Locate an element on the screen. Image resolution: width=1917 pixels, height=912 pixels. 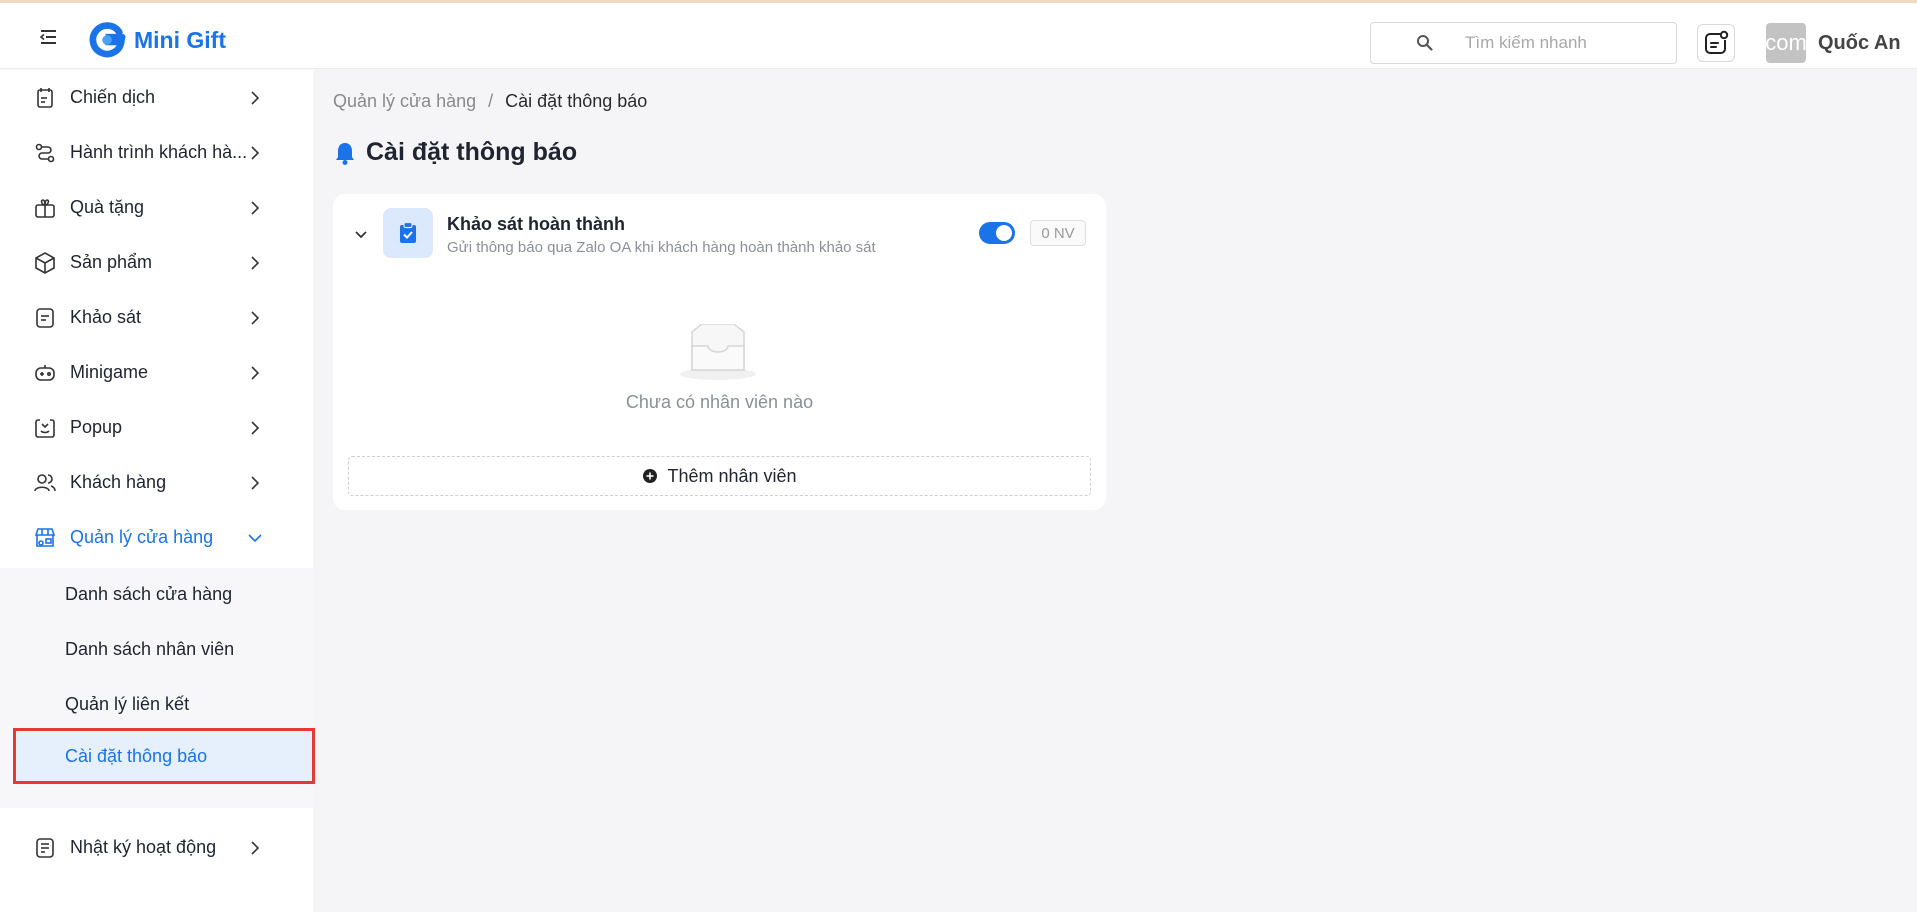
avatar-text: com is located at coordinates (1786, 42).